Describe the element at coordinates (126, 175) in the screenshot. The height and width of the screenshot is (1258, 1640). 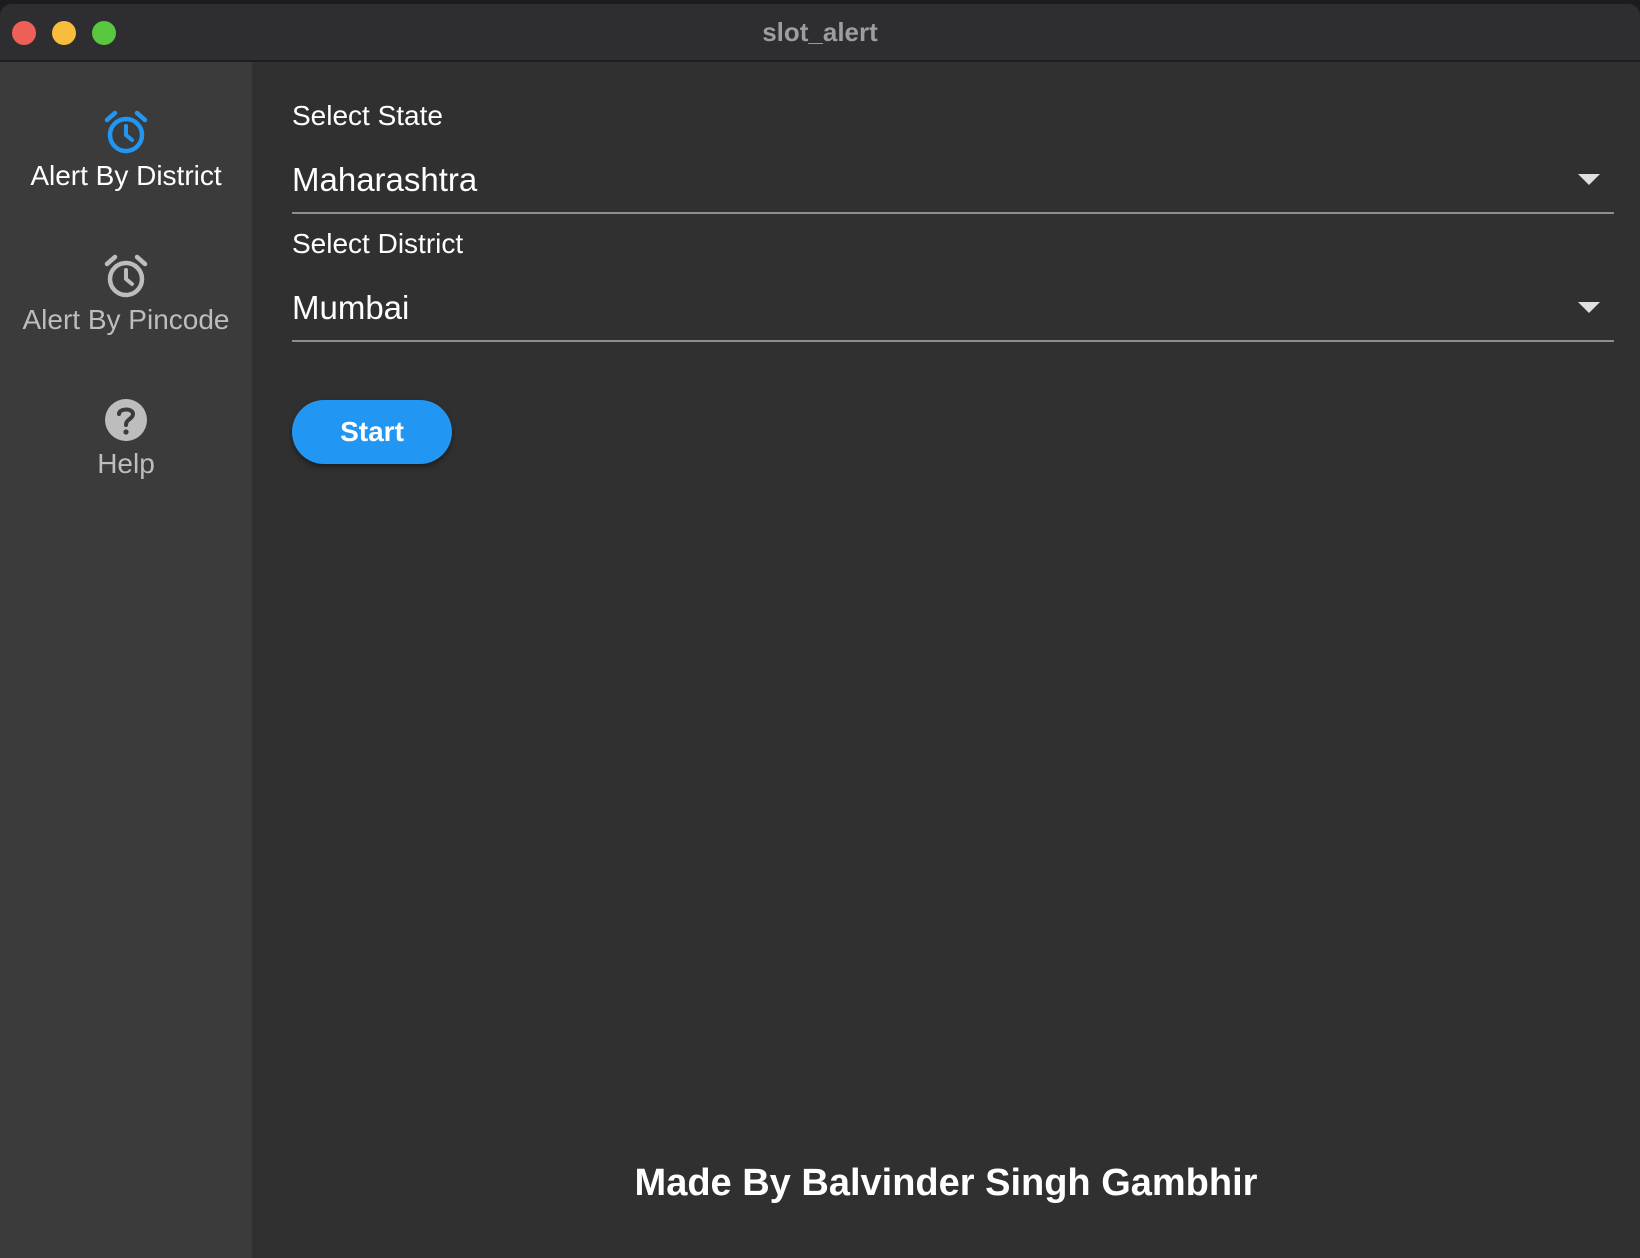
I see `sidebar-item-label: Alert By District` at that location.